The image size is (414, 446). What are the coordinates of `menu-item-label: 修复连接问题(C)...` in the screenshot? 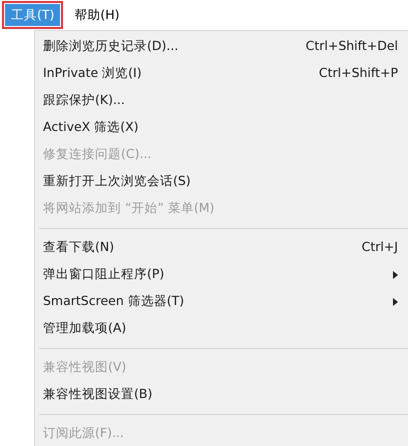 It's located at (97, 154).